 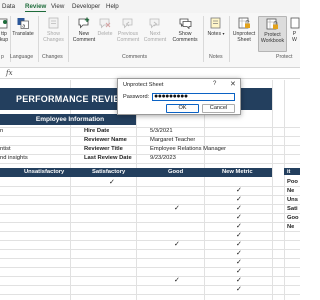 What do you see at coordinates (292, 171) in the screenshot?
I see `right-panel-header: it` at bounding box center [292, 171].